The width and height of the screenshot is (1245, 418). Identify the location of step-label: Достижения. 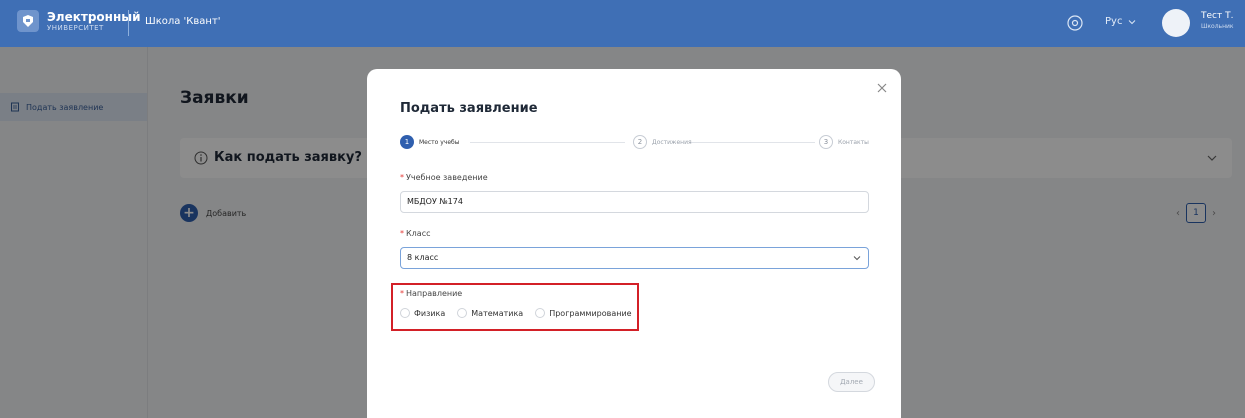
(672, 142).